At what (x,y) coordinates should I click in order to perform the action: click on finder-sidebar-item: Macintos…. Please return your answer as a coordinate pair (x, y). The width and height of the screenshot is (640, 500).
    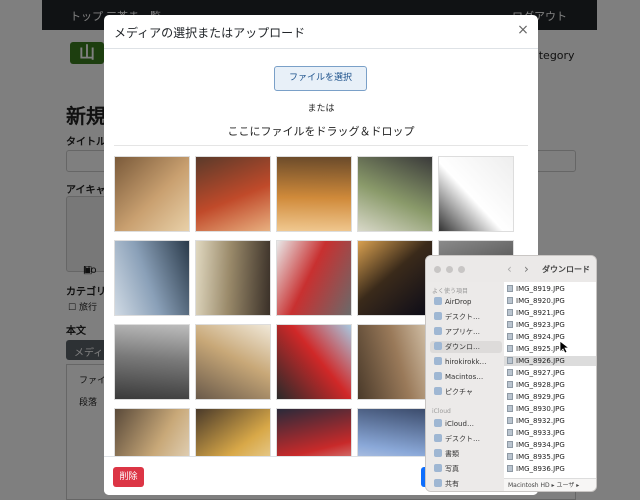
    Looking at the image, I should click on (466, 377).